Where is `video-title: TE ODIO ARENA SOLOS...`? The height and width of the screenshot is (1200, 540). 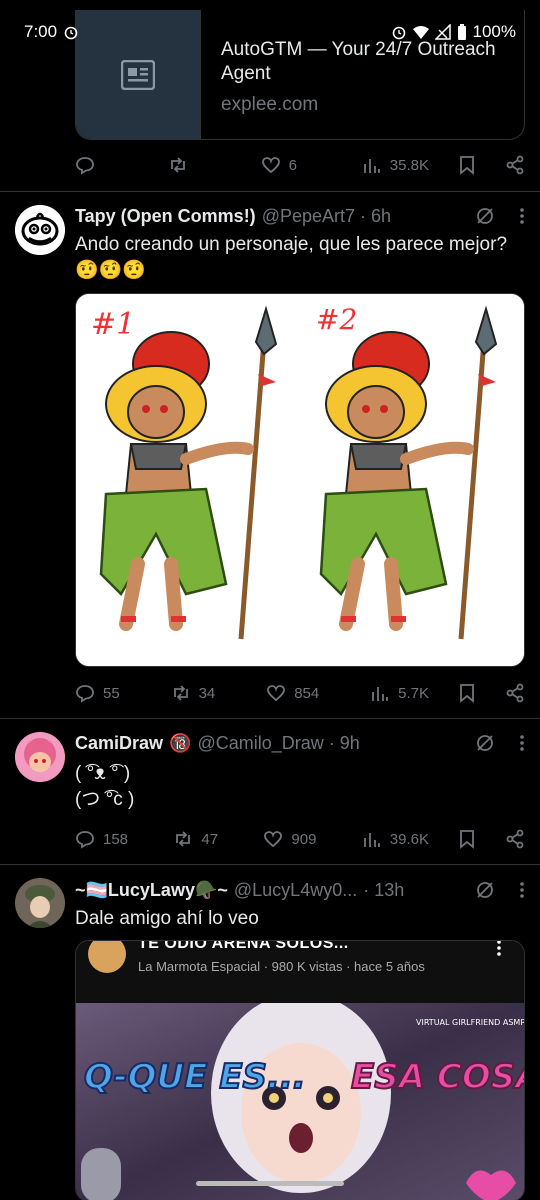 video-title: TE ODIO ARENA SOLOS... is located at coordinates (243, 946).